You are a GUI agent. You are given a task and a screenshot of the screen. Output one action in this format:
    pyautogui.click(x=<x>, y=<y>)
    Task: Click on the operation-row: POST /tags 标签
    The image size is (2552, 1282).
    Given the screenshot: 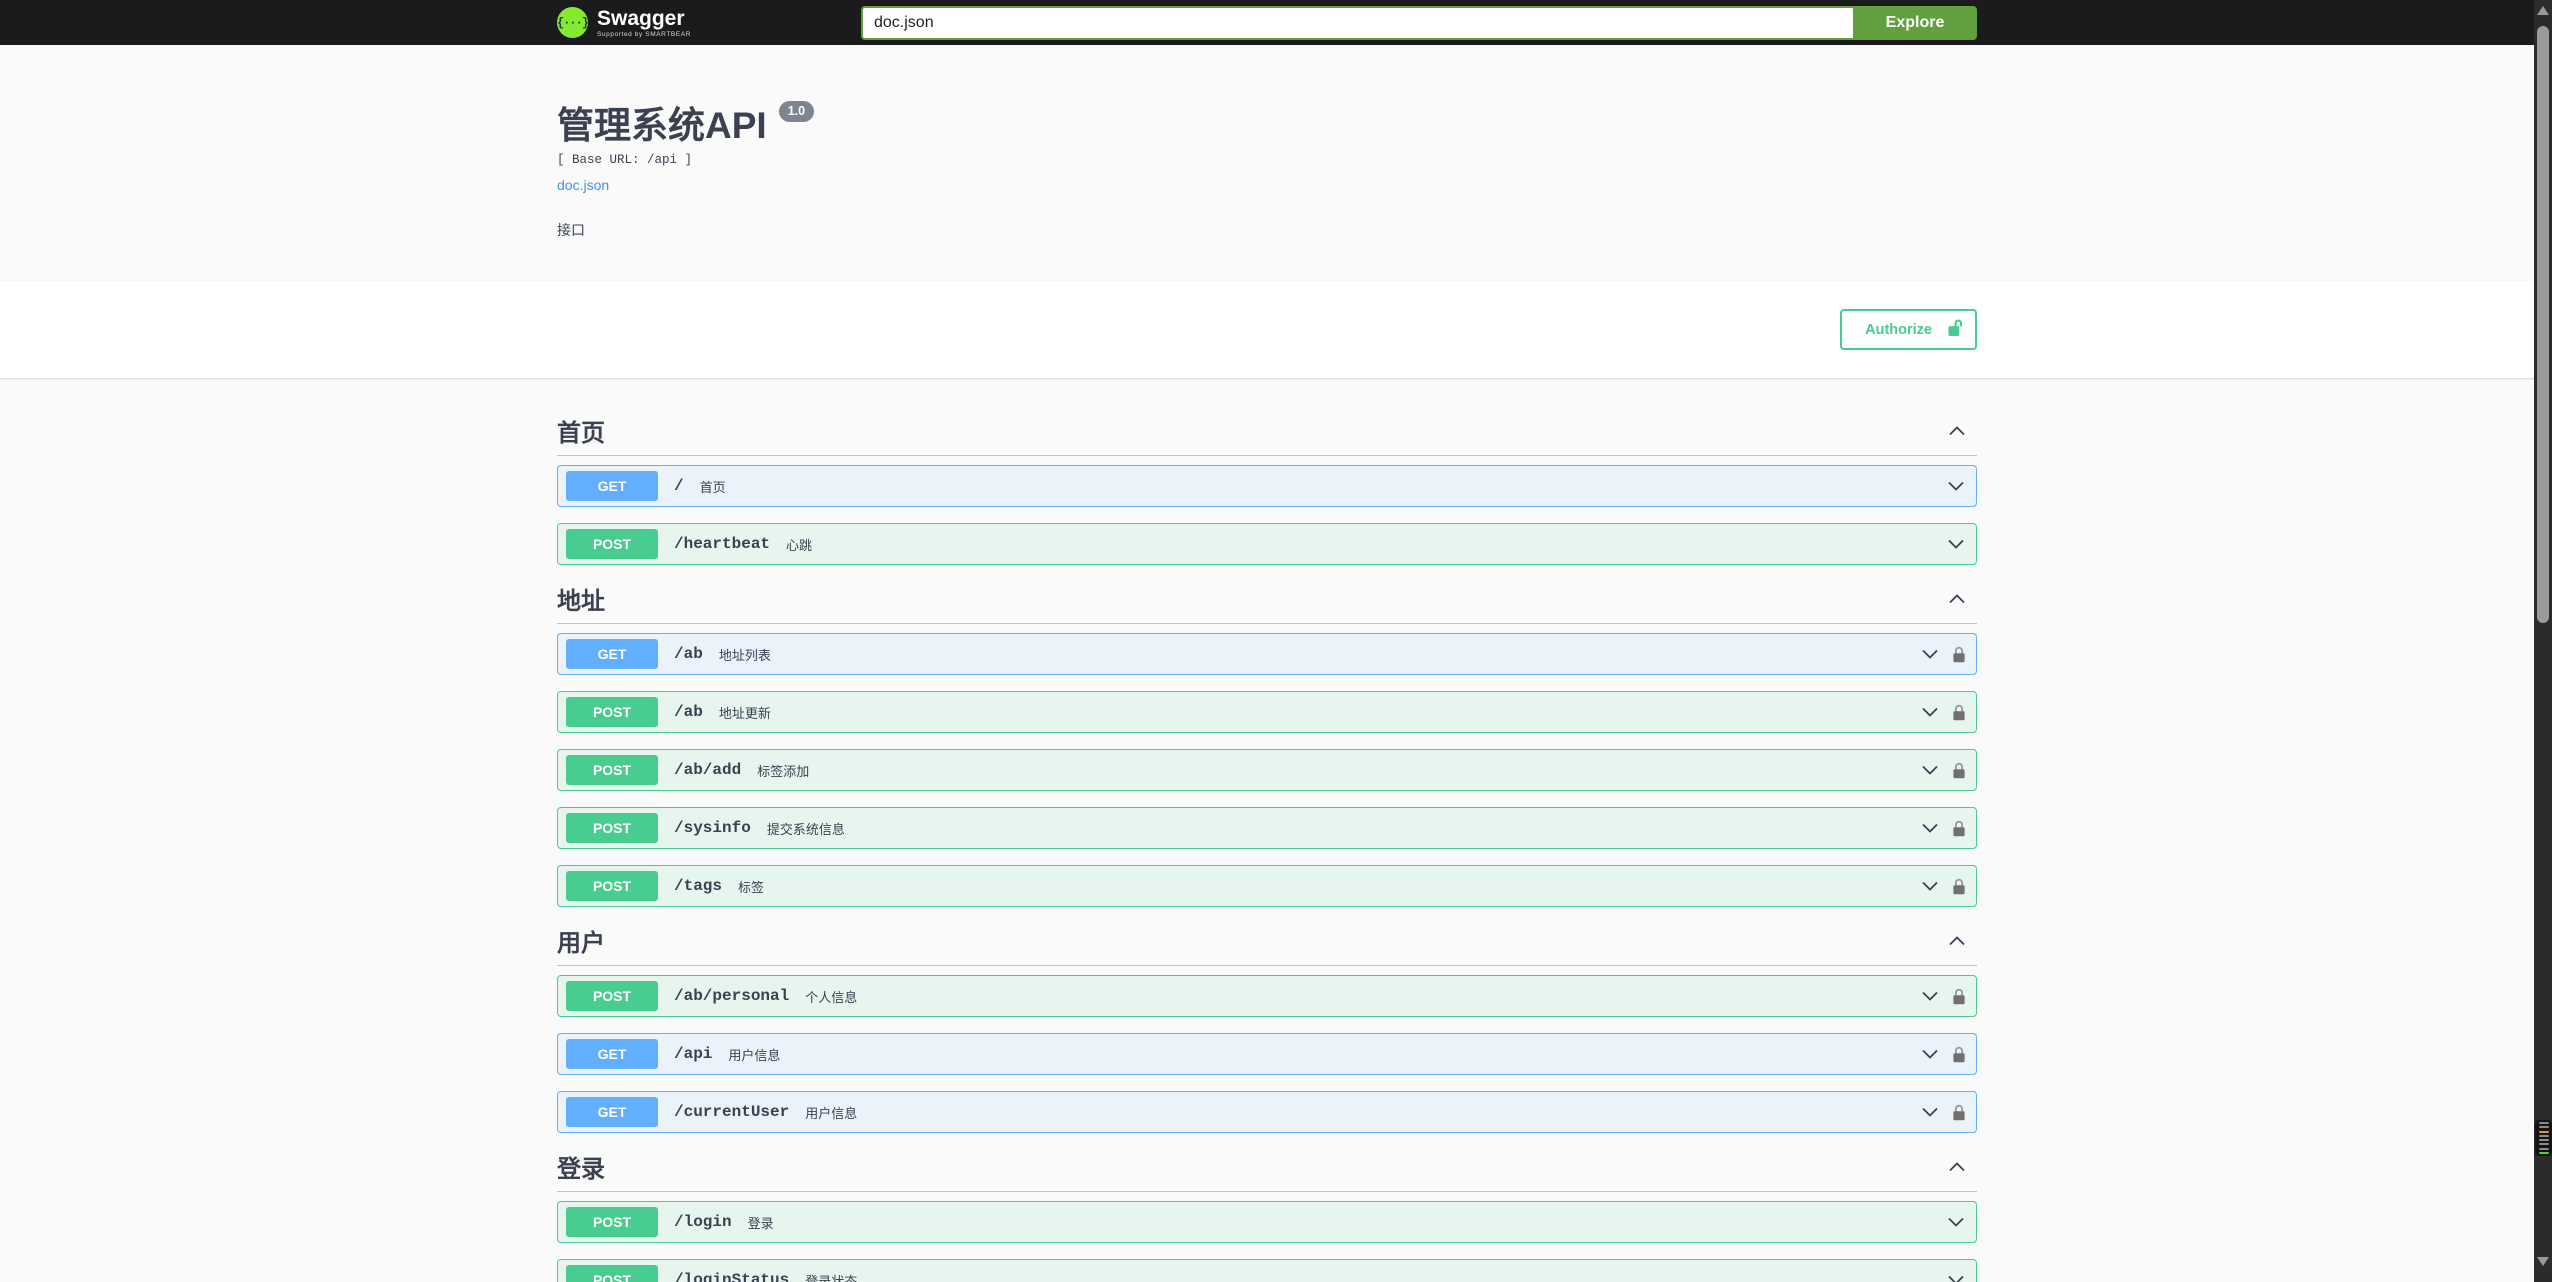 What is the action you would take?
    pyautogui.click(x=1267, y=886)
    